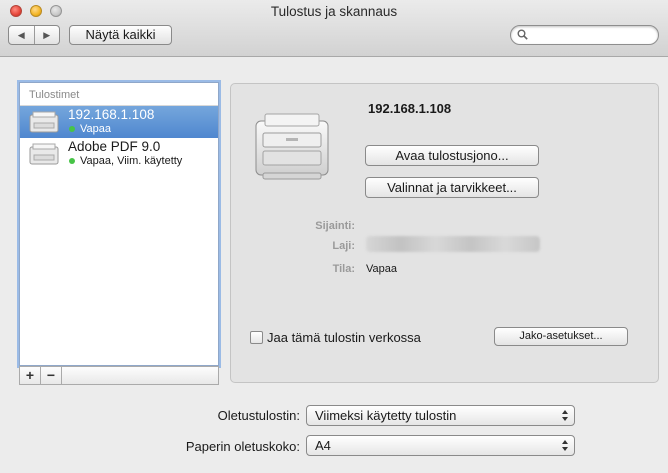 This screenshot has width=668, height=473. What do you see at coordinates (410, 108) in the screenshot?
I see `selected-printer-name: 192.168.1.108` at bounding box center [410, 108].